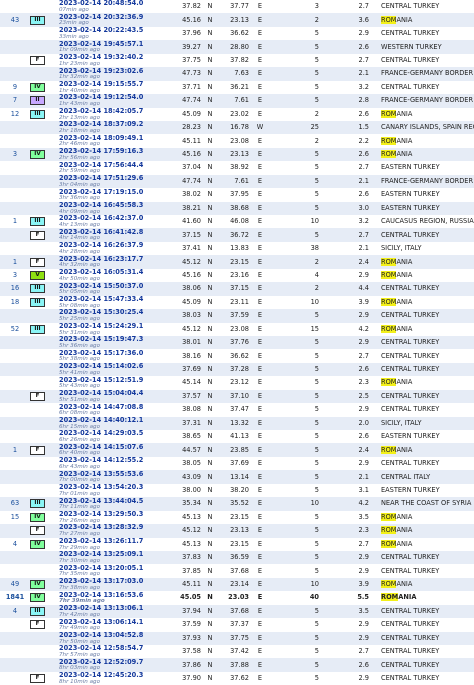  What do you see at coordinates (117, 326) in the screenshot?
I see `event-datetime-link: 2023-02-14 15:24:29.1` at bounding box center [117, 326].